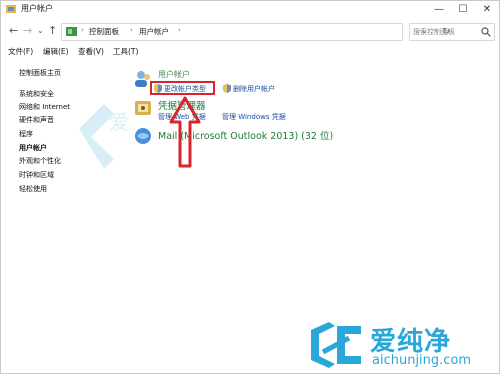  What do you see at coordinates (250, 9) in the screenshot?
I see `title-bar: 用户帐户 — ☐ ✕` at bounding box center [250, 9].